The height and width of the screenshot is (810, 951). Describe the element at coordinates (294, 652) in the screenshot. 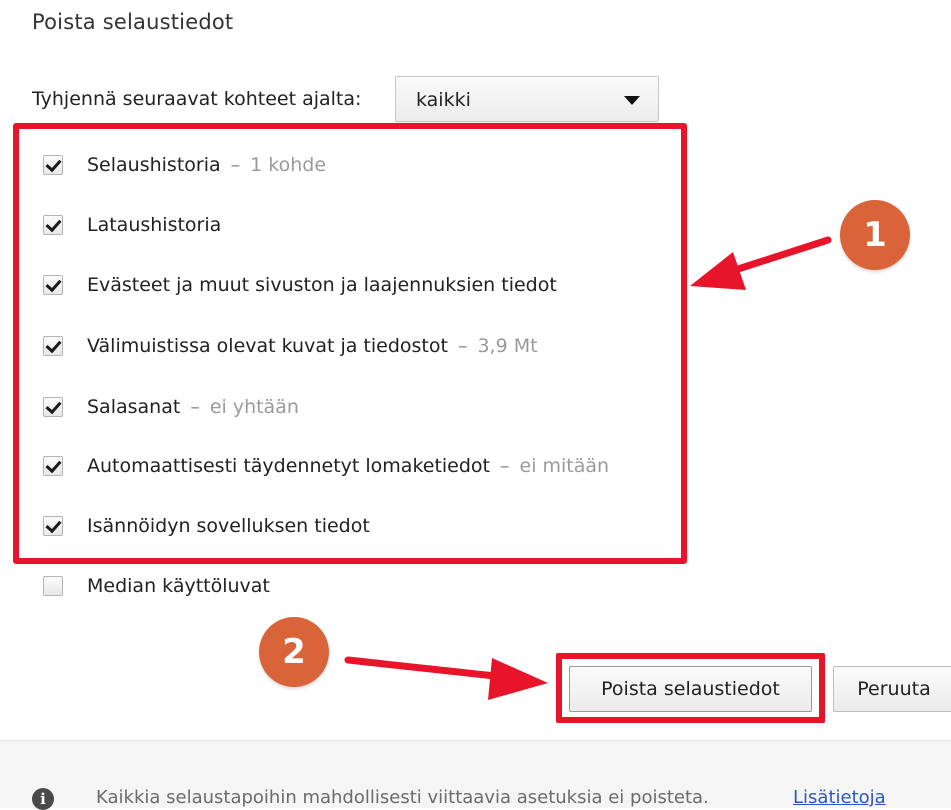

I see `annotation-badge-2: 2` at that location.